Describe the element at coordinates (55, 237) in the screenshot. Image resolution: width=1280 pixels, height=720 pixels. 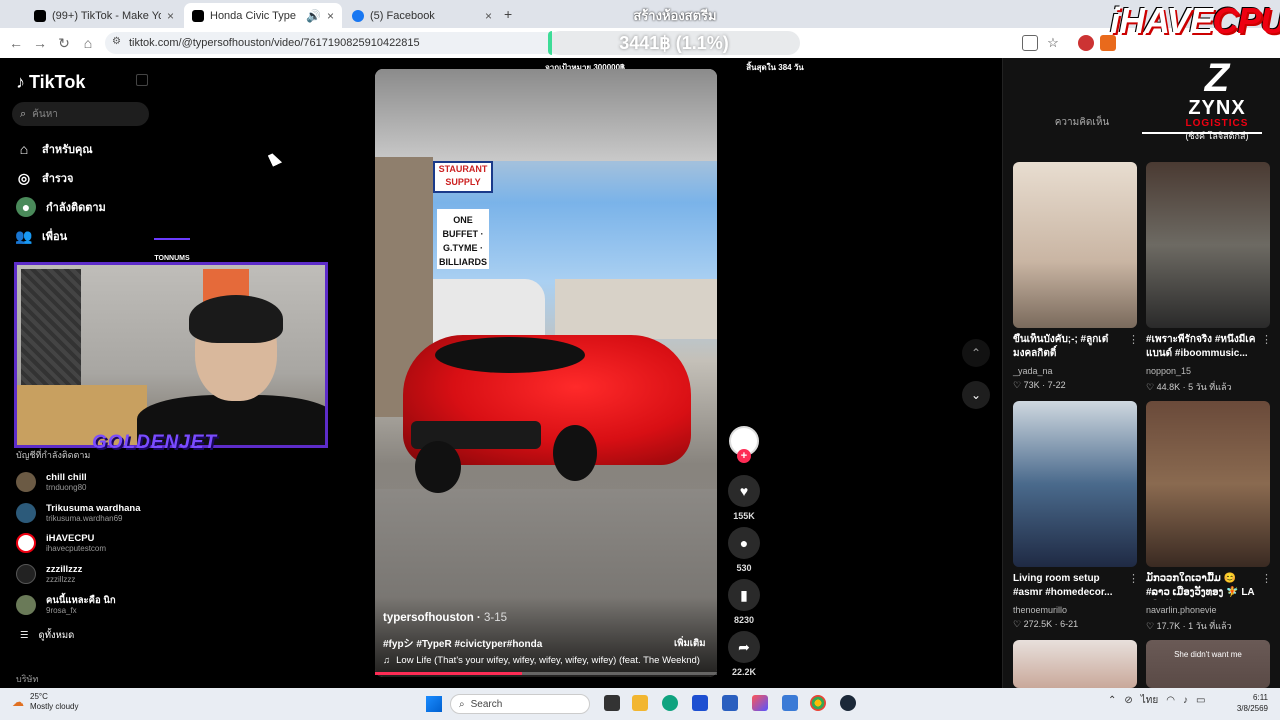
I see `nav-label: เพื่อน` at that location.